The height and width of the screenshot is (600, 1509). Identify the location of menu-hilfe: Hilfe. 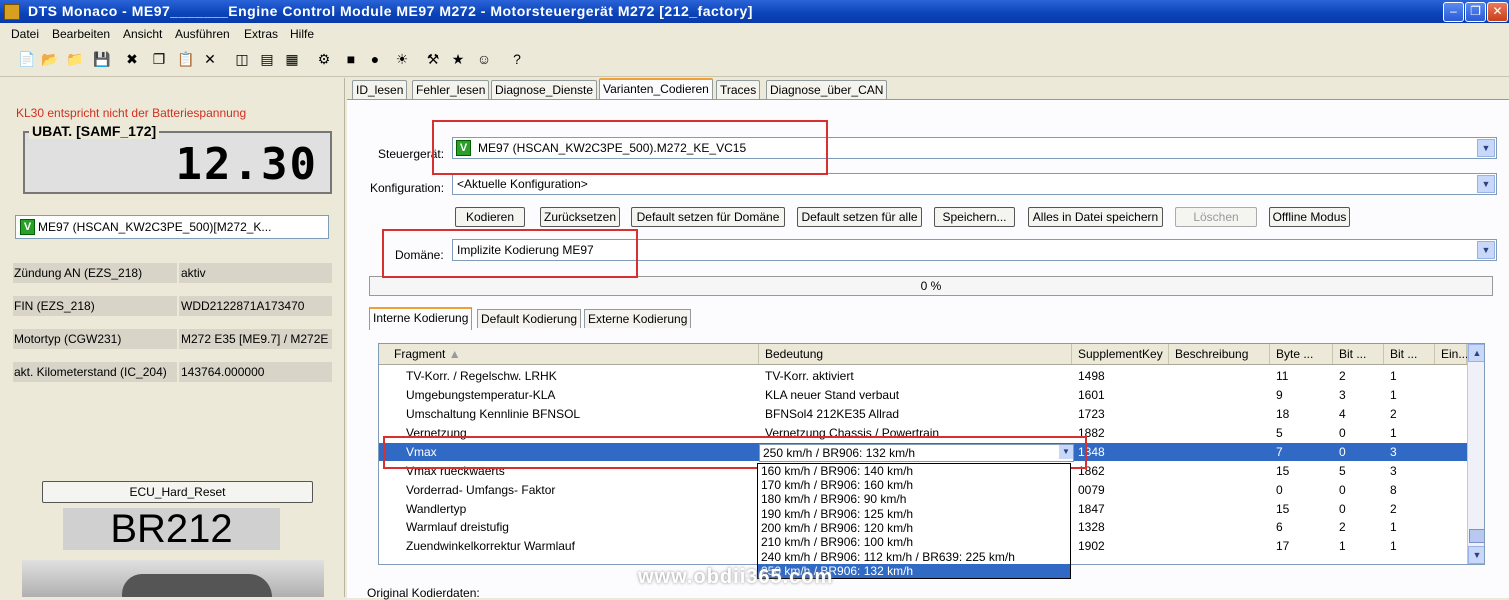
(302, 34).